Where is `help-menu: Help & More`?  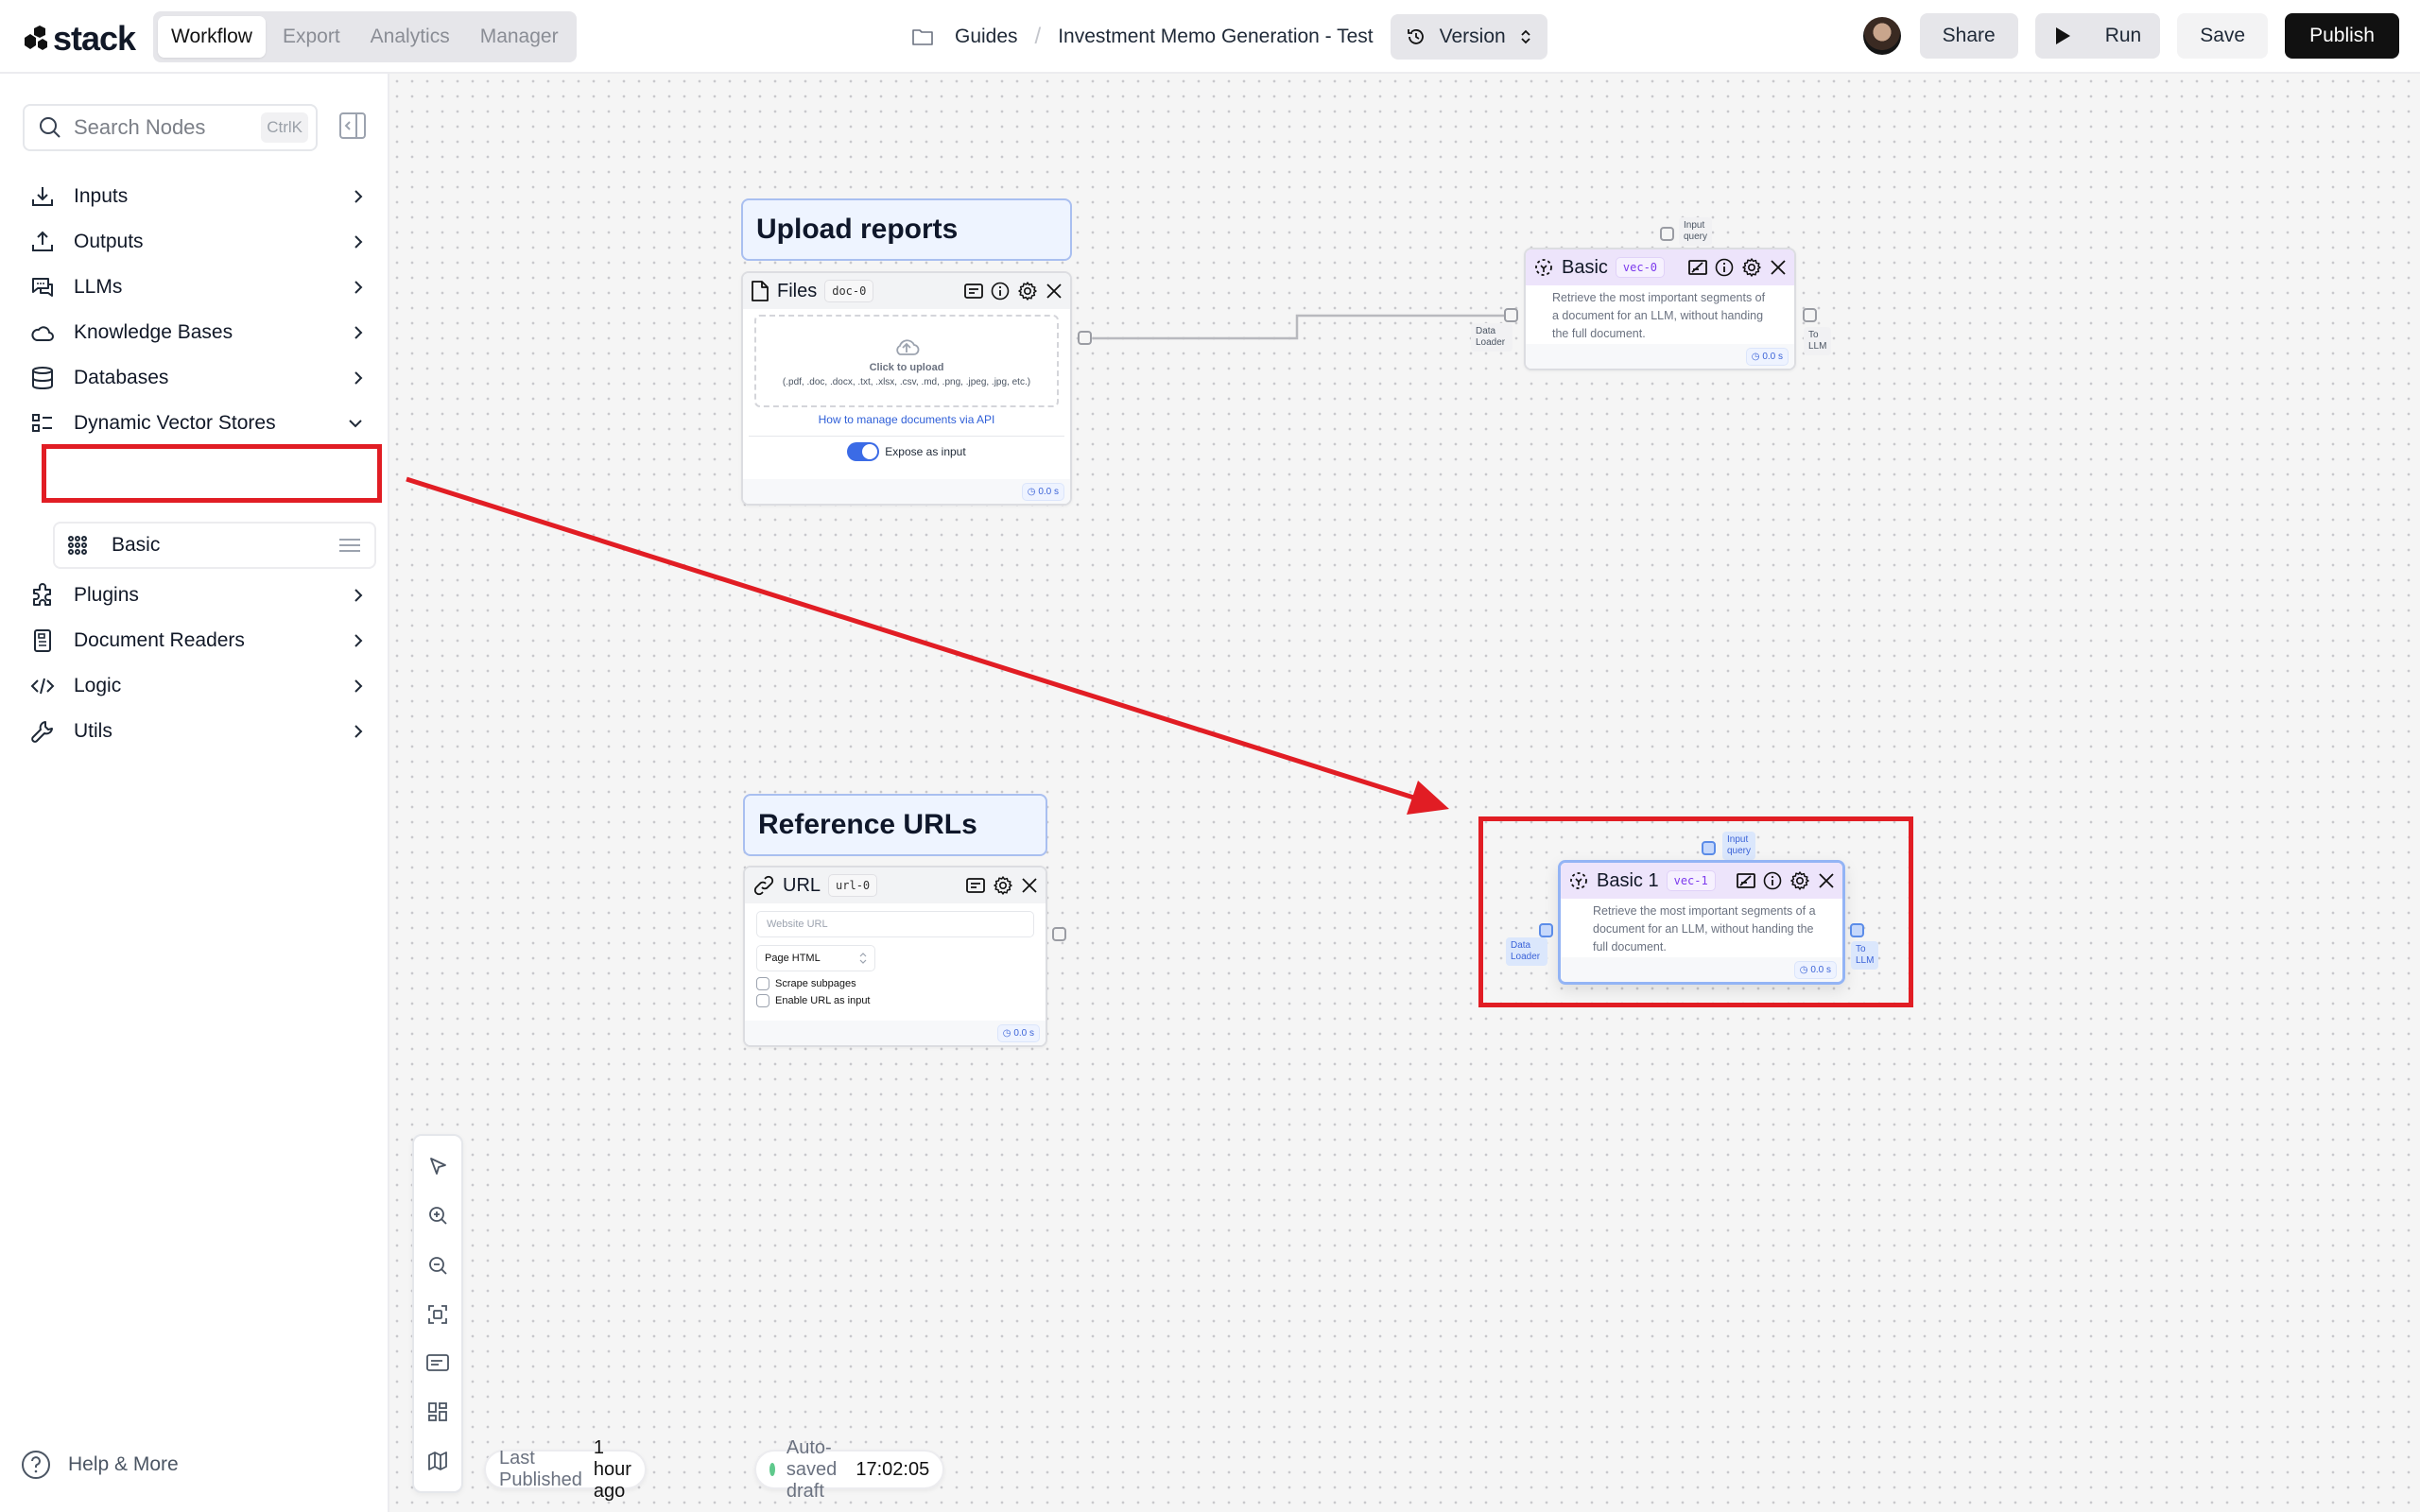 help-menu: Help & More is located at coordinates (100, 1465).